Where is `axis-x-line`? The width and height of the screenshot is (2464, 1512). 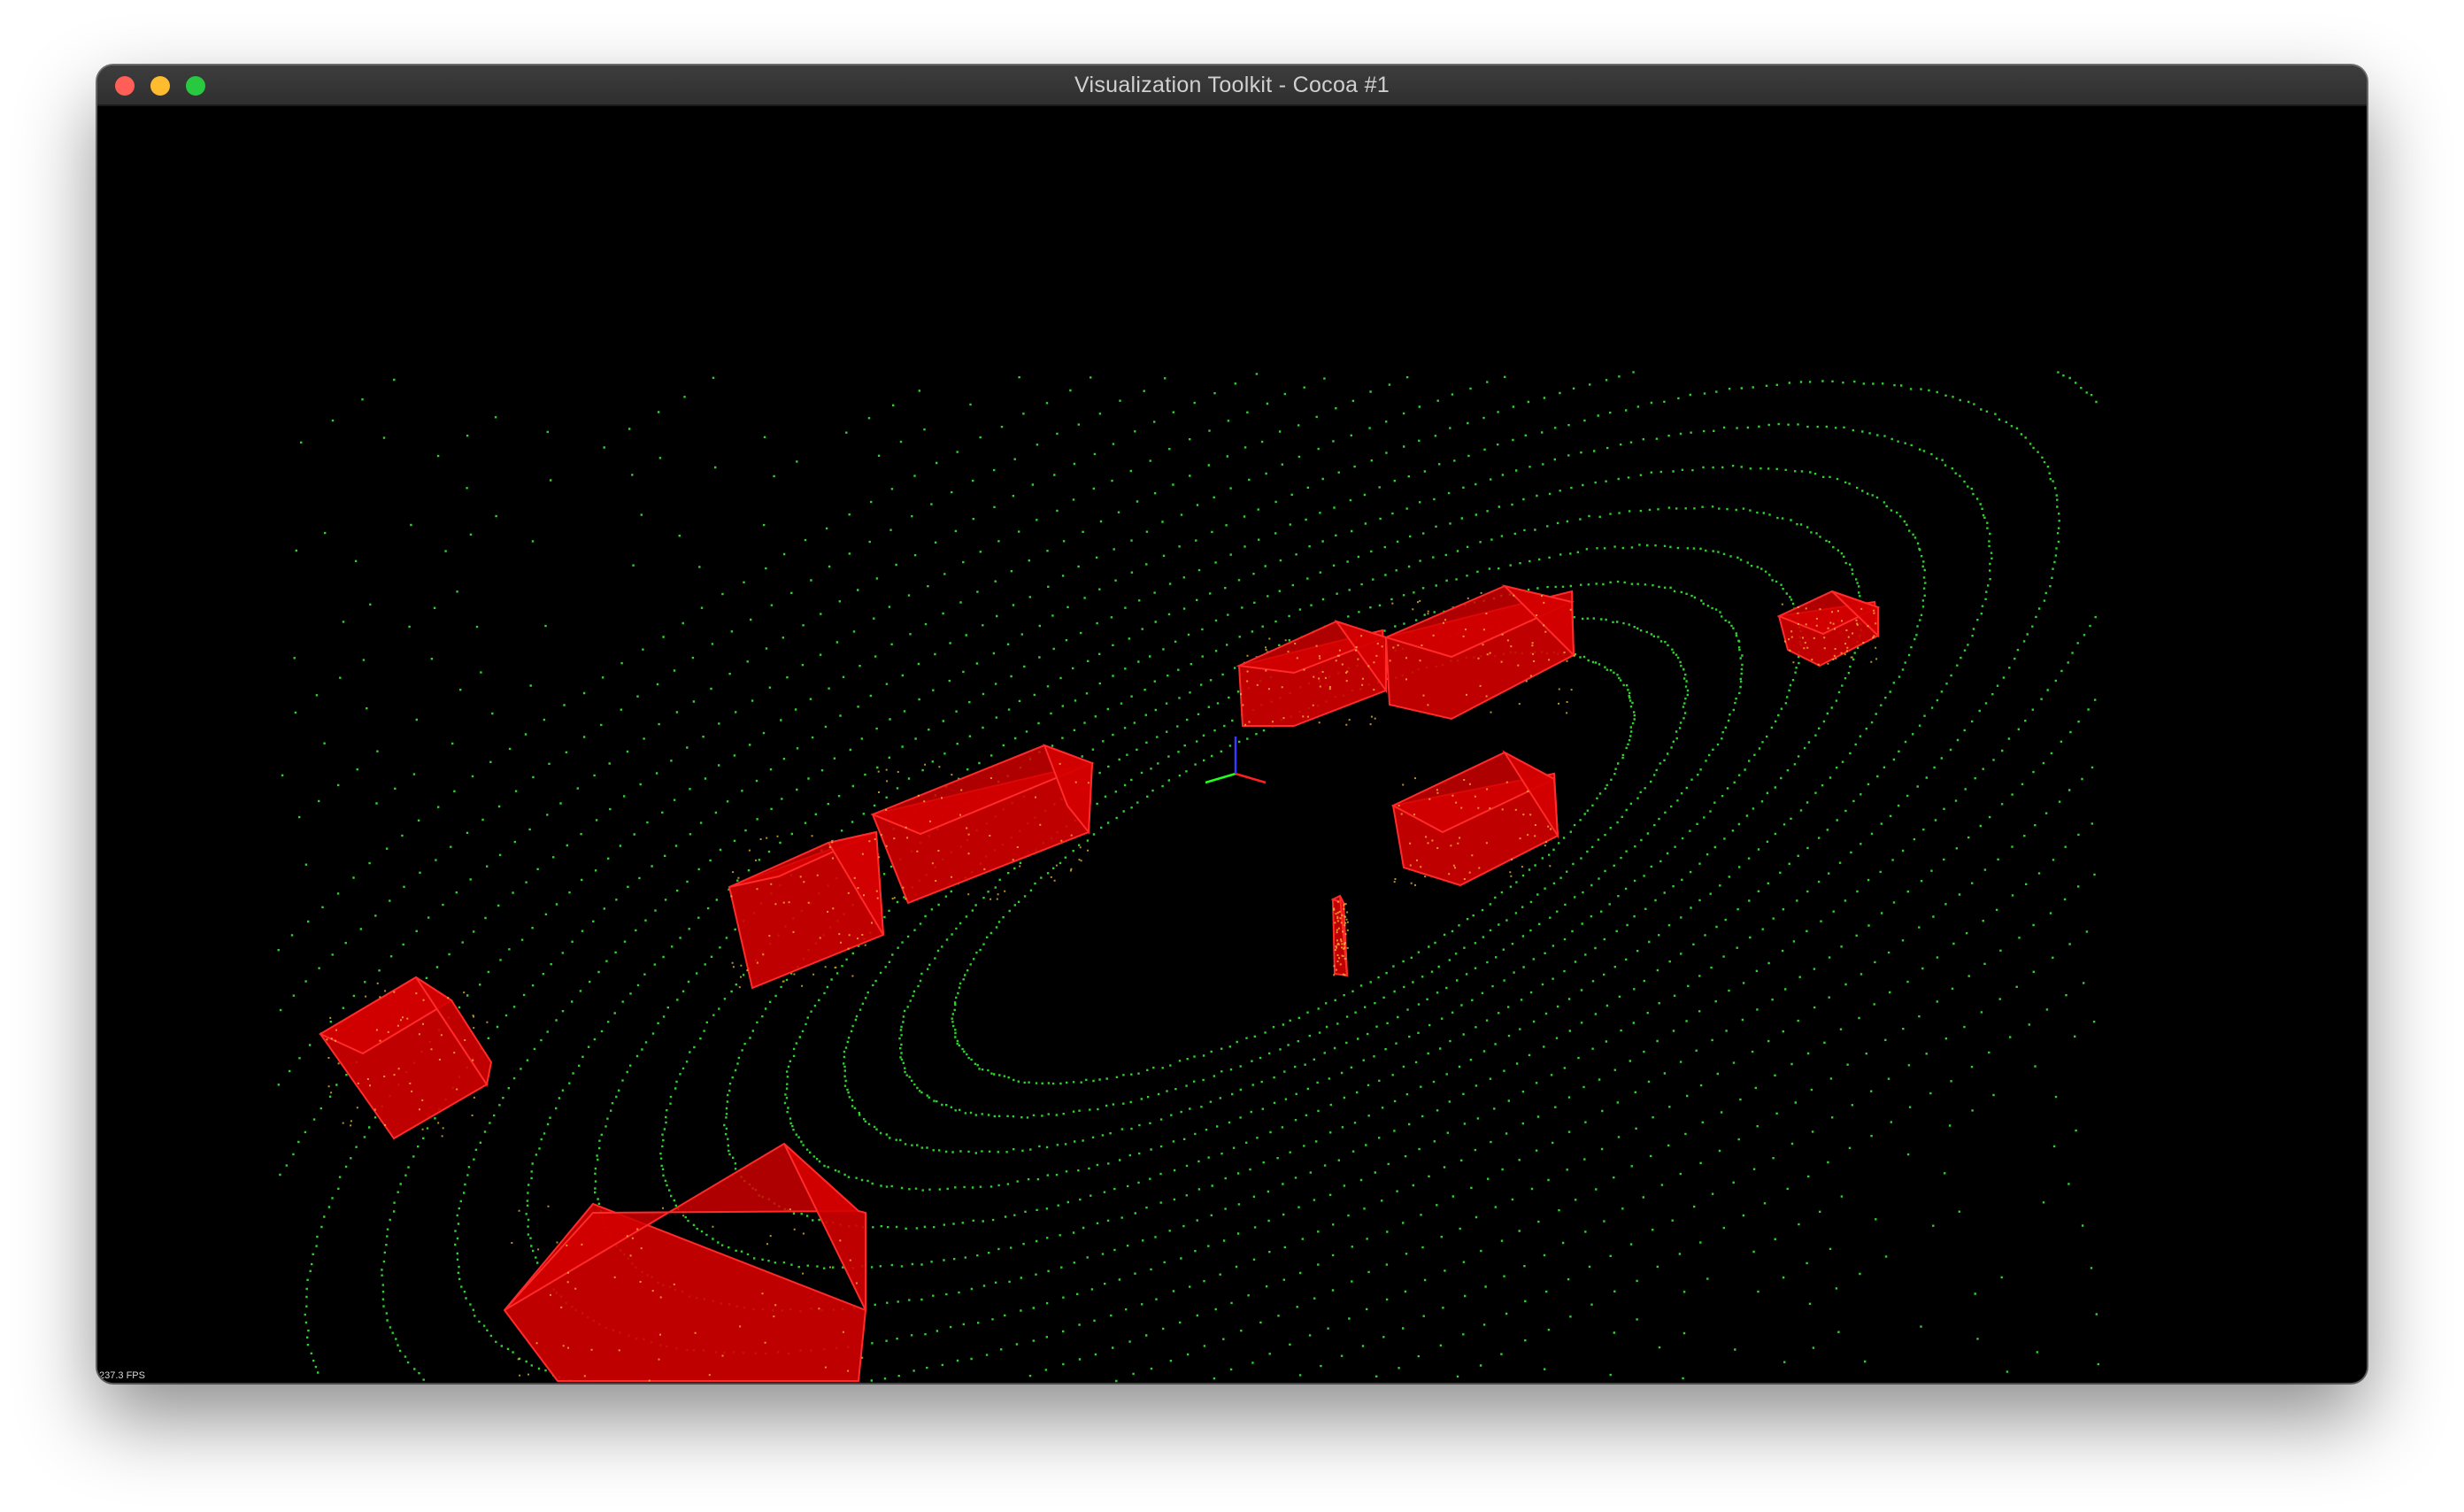 axis-x-line is located at coordinates (1251, 778).